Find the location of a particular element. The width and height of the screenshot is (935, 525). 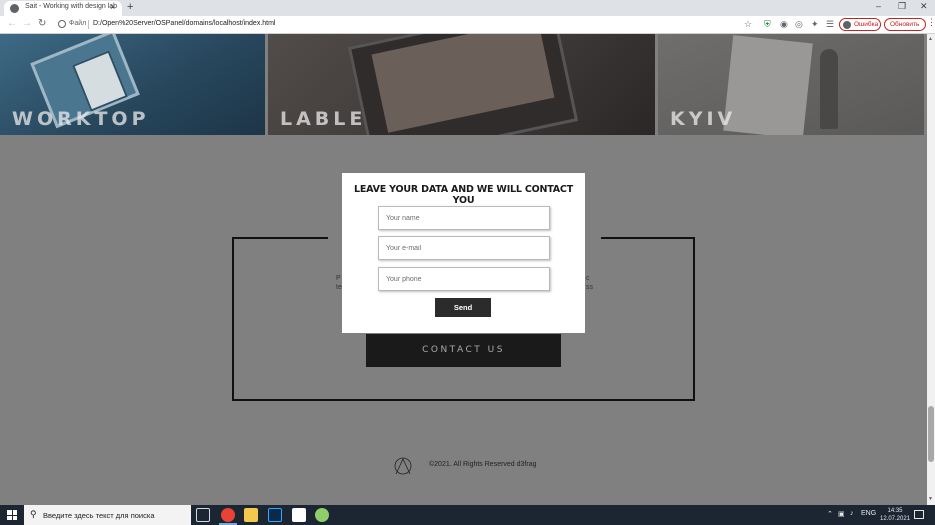

scroll-up-arrow-icon: ▲ is located at coordinates (930, 39).